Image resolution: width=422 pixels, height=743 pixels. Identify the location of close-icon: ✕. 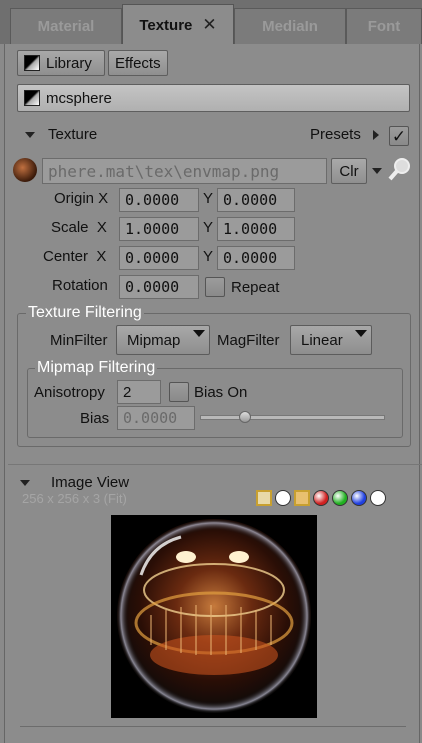
(209, 25).